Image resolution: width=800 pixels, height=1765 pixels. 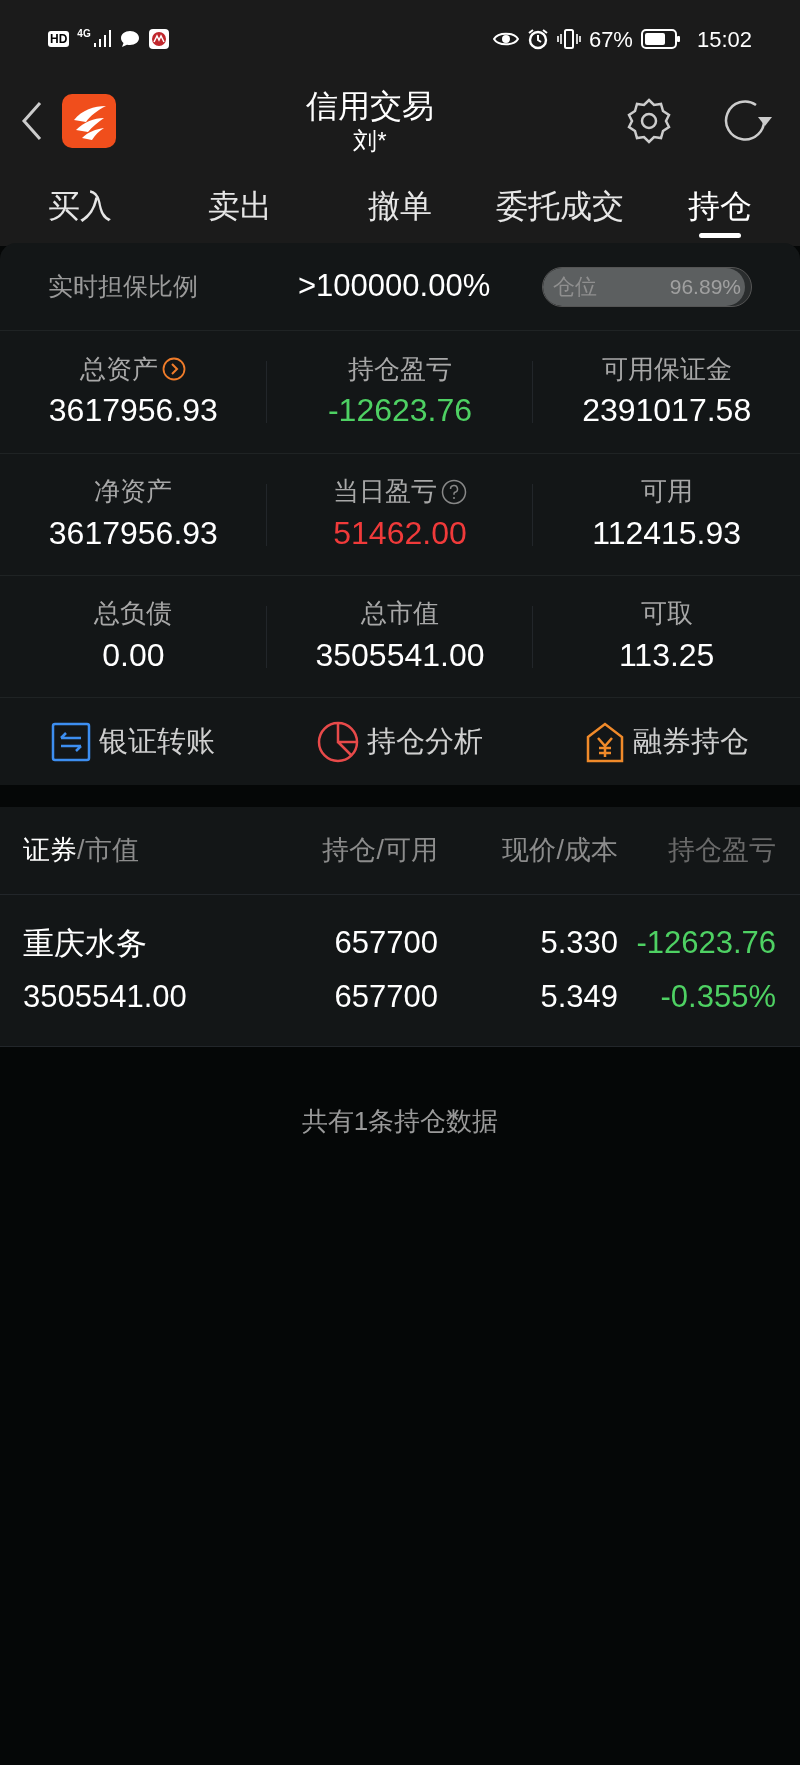 What do you see at coordinates (667, 410) in the screenshot?
I see `metric-value: 2391017.58` at bounding box center [667, 410].